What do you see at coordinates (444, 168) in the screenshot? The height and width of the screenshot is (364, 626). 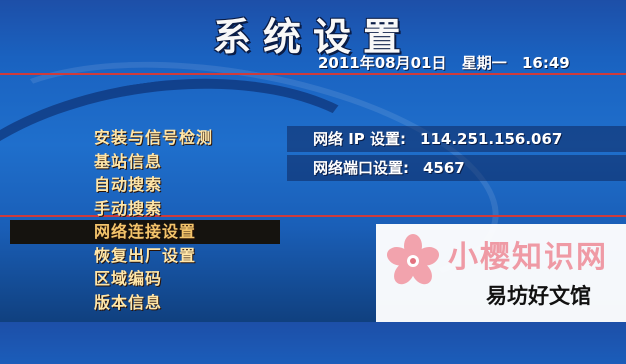 I see `port-setting-value: 4567` at bounding box center [444, 168].